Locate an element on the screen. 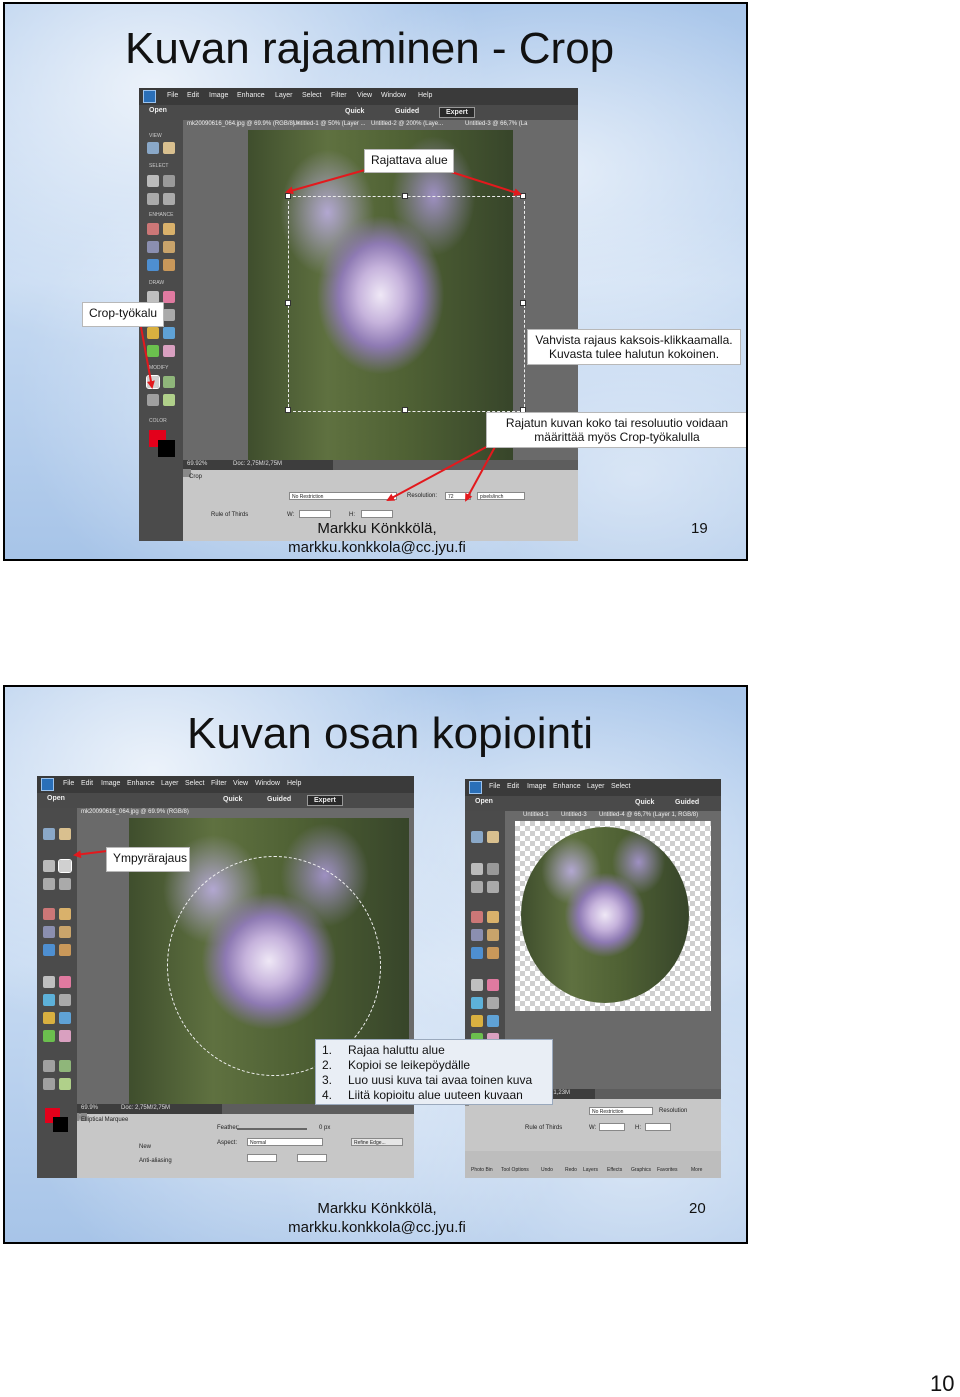 The height and width of the screenshot is (1397, 960). favorites-button: Favorites is located at coordinates (667, 1170).